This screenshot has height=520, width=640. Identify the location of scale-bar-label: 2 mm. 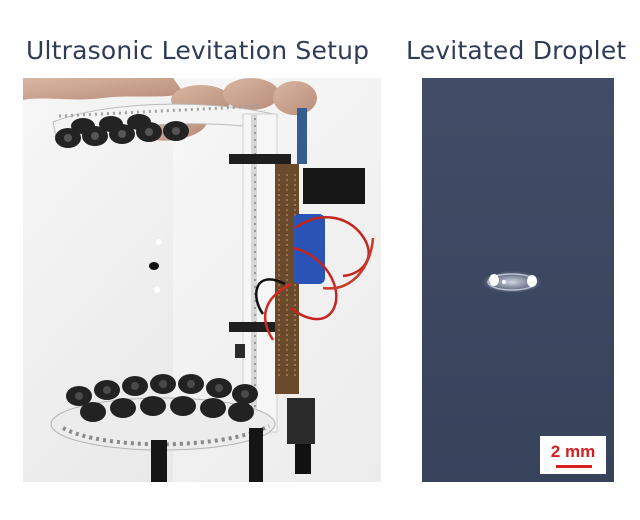
(573, 451).